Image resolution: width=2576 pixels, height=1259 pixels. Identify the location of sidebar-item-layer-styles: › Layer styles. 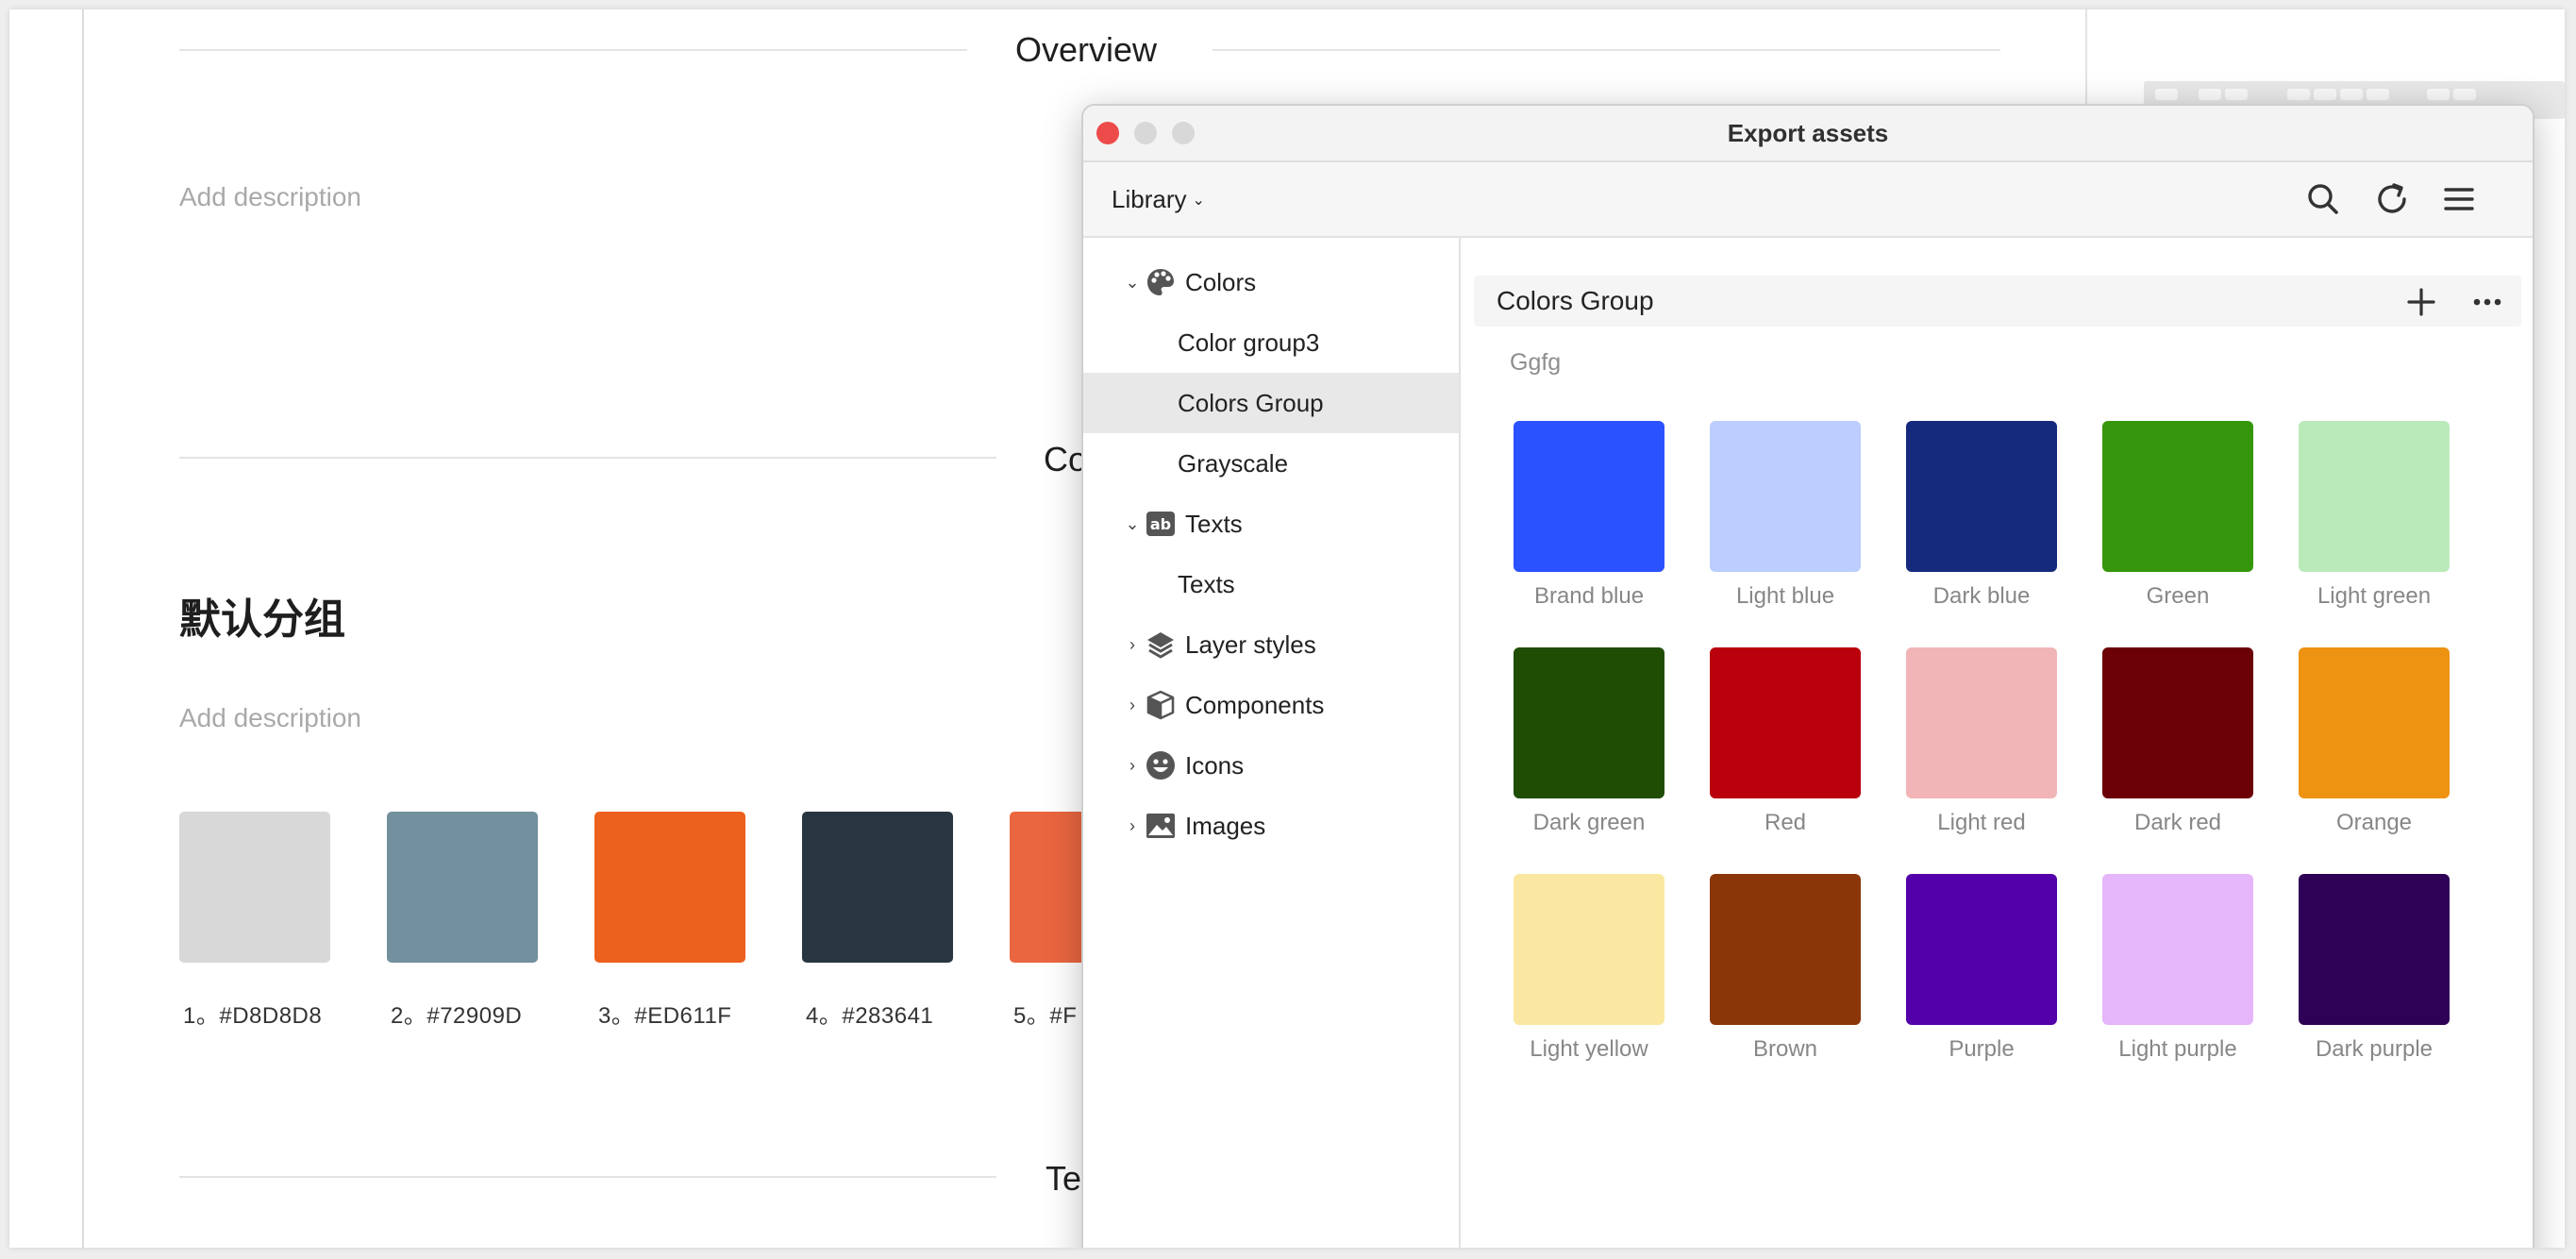
(1271, 644).